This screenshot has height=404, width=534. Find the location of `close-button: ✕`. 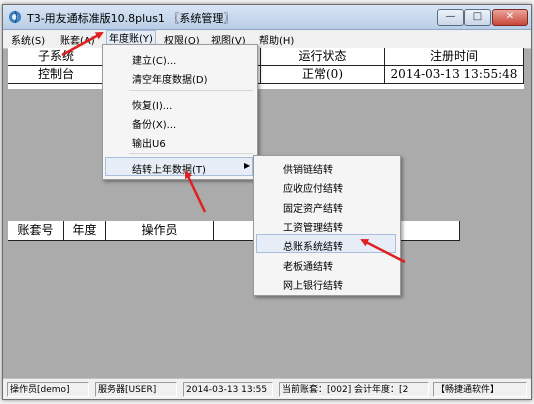

close-button: ✕ is located at coordinates (510, 17).